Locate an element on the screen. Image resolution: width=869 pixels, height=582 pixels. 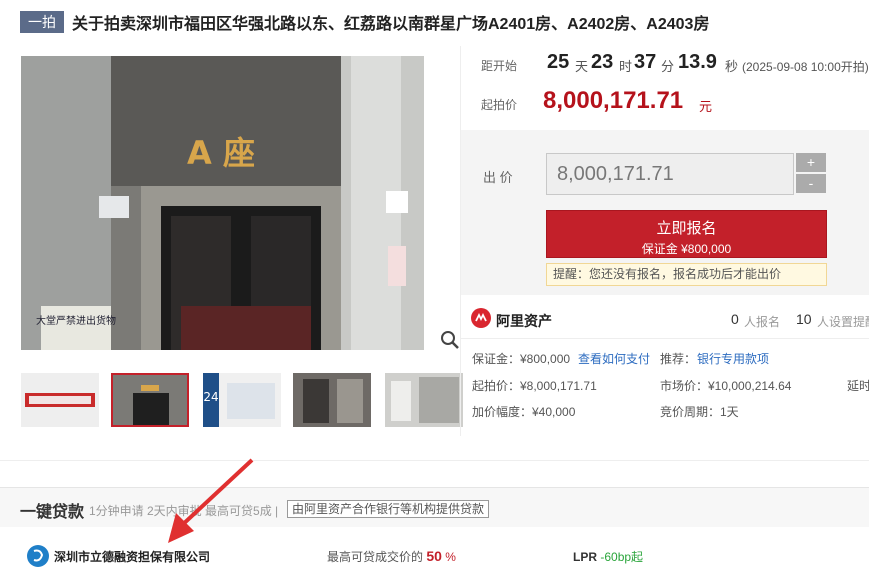
increase-bid-button: + is located at coordinates (811, 162).